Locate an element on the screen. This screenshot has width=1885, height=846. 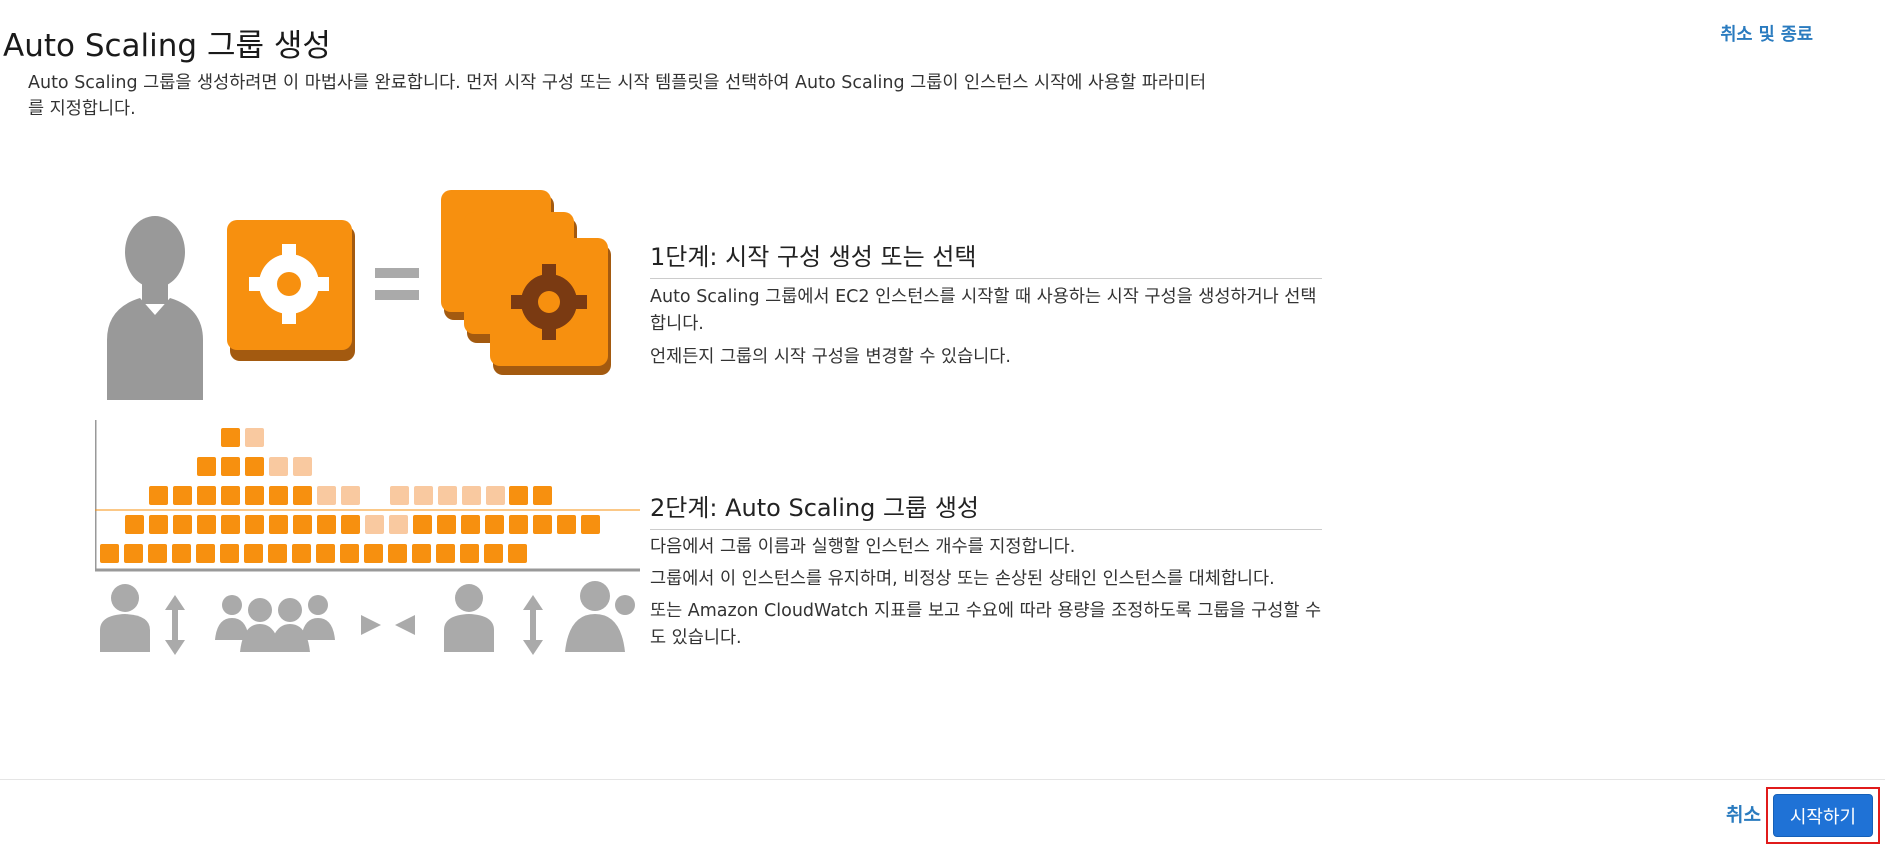
capacity-bars is located at coordinates (367, 496).